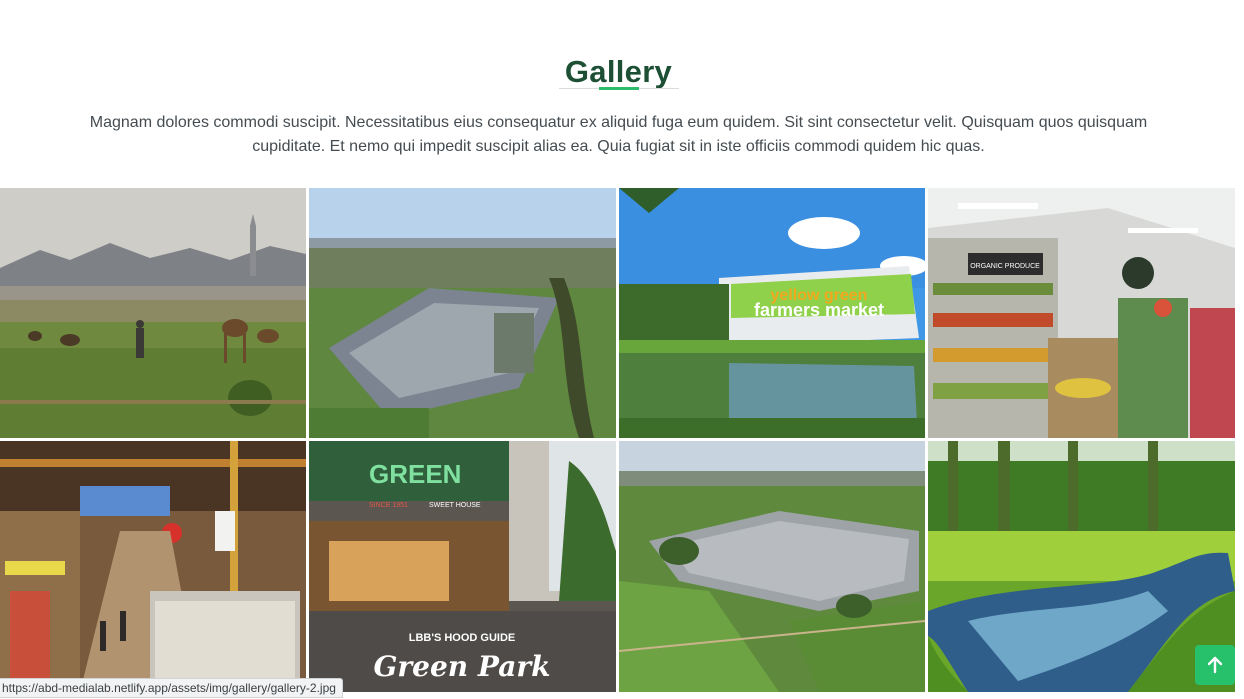 The height and width of the screenshot is (699, 1244). I want to click on farmers-market-image: yellow green farmers market, so click(772, 313).